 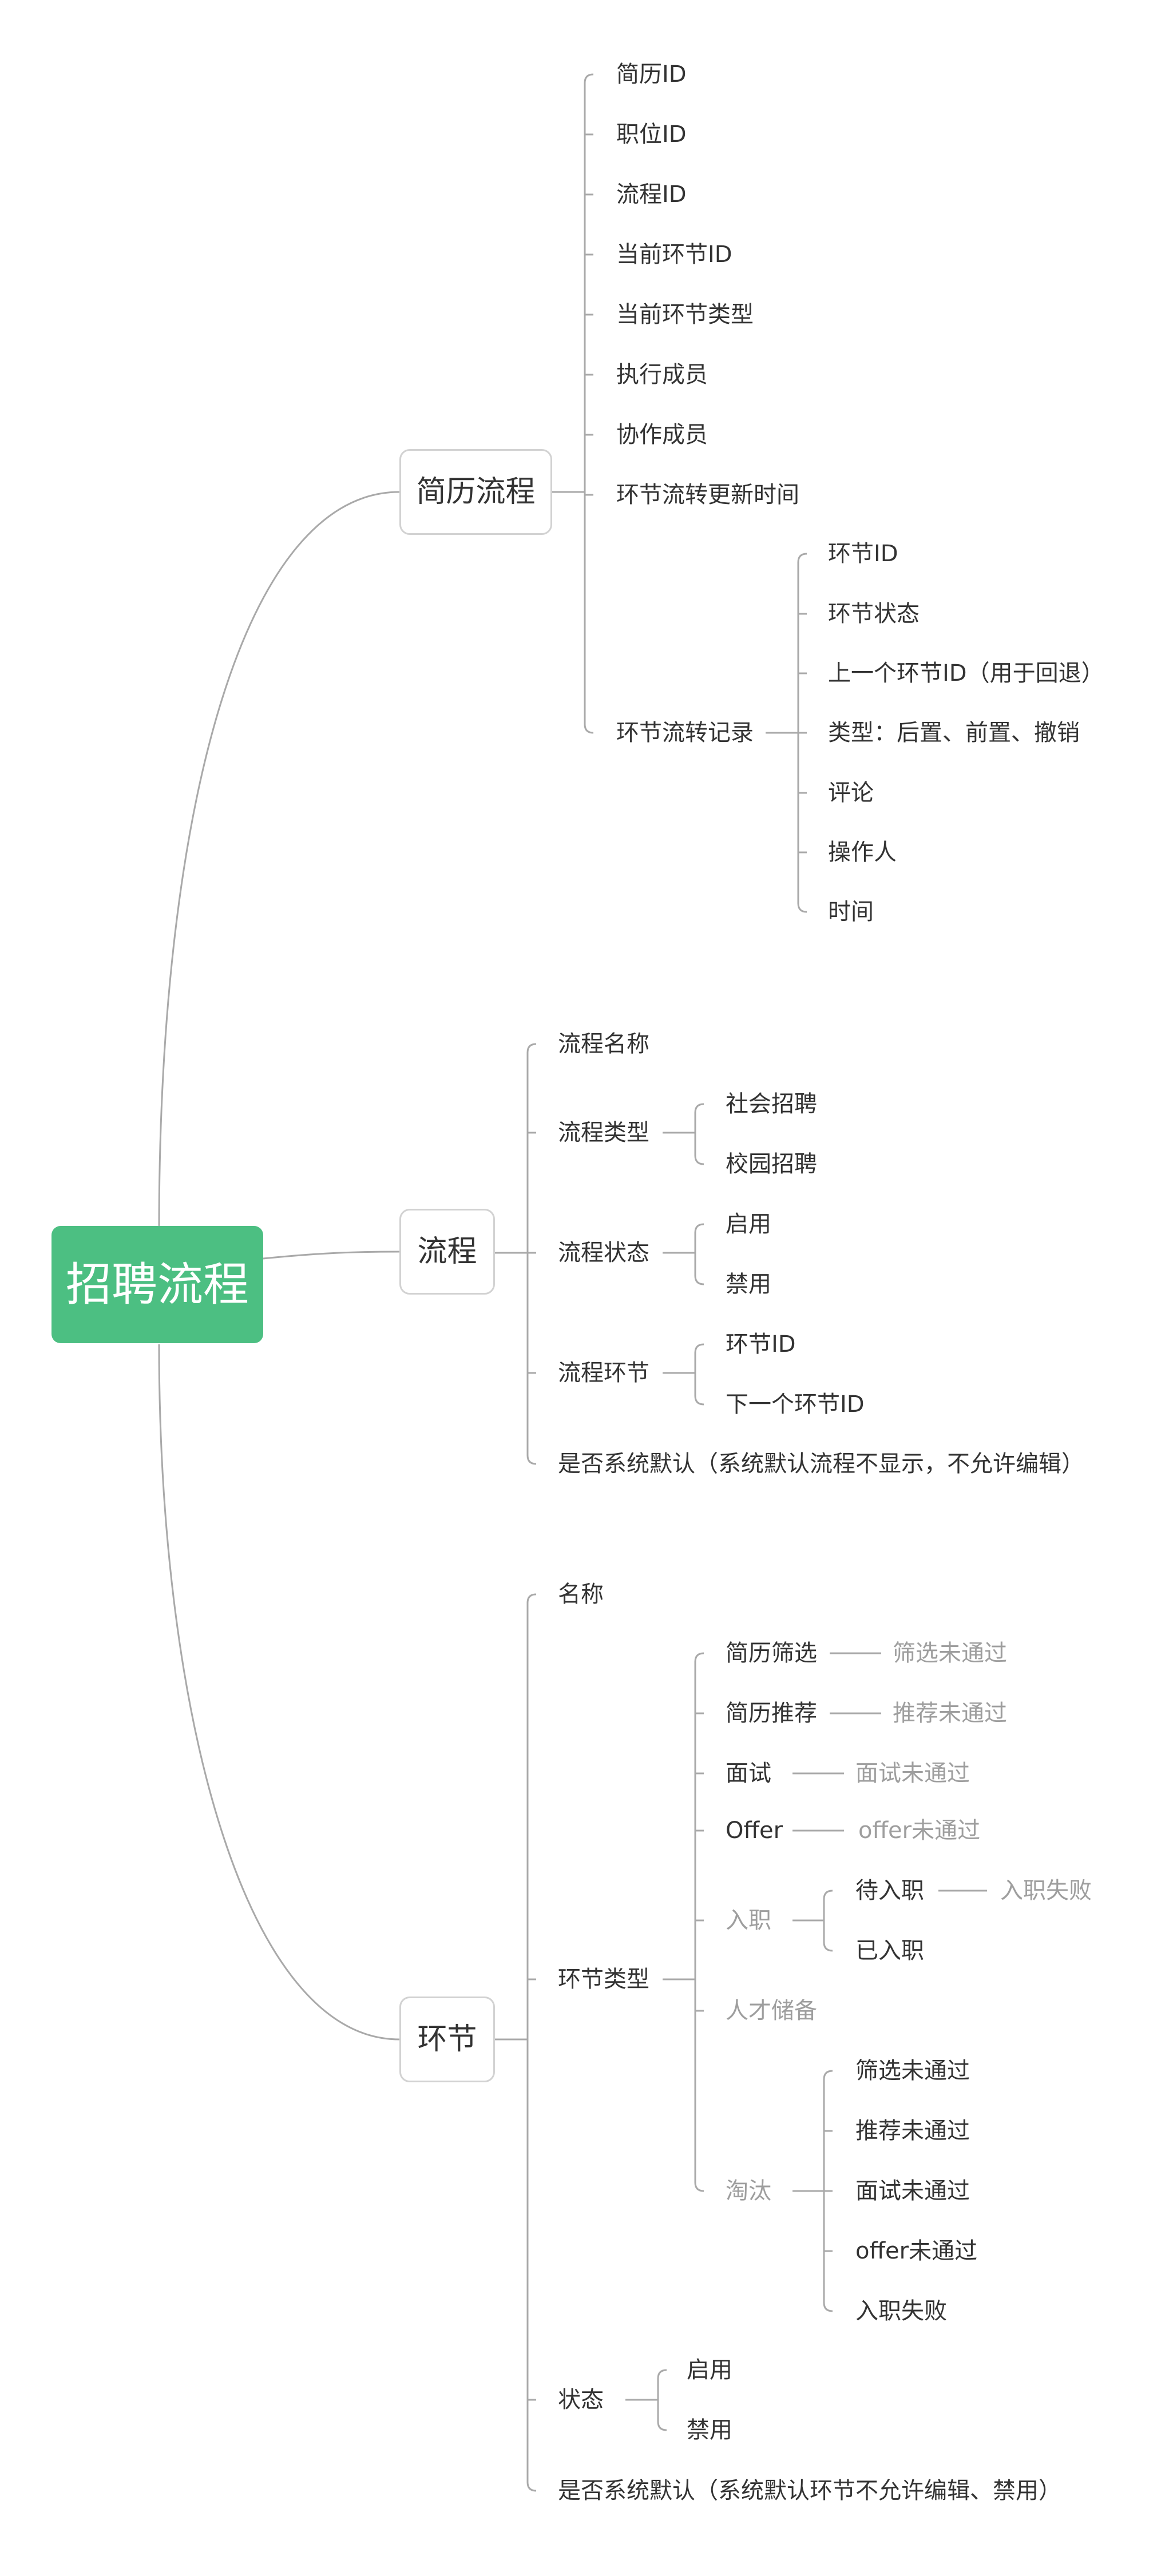 I want to click on stage-record-item: 时间, so click(x=851, y=912).